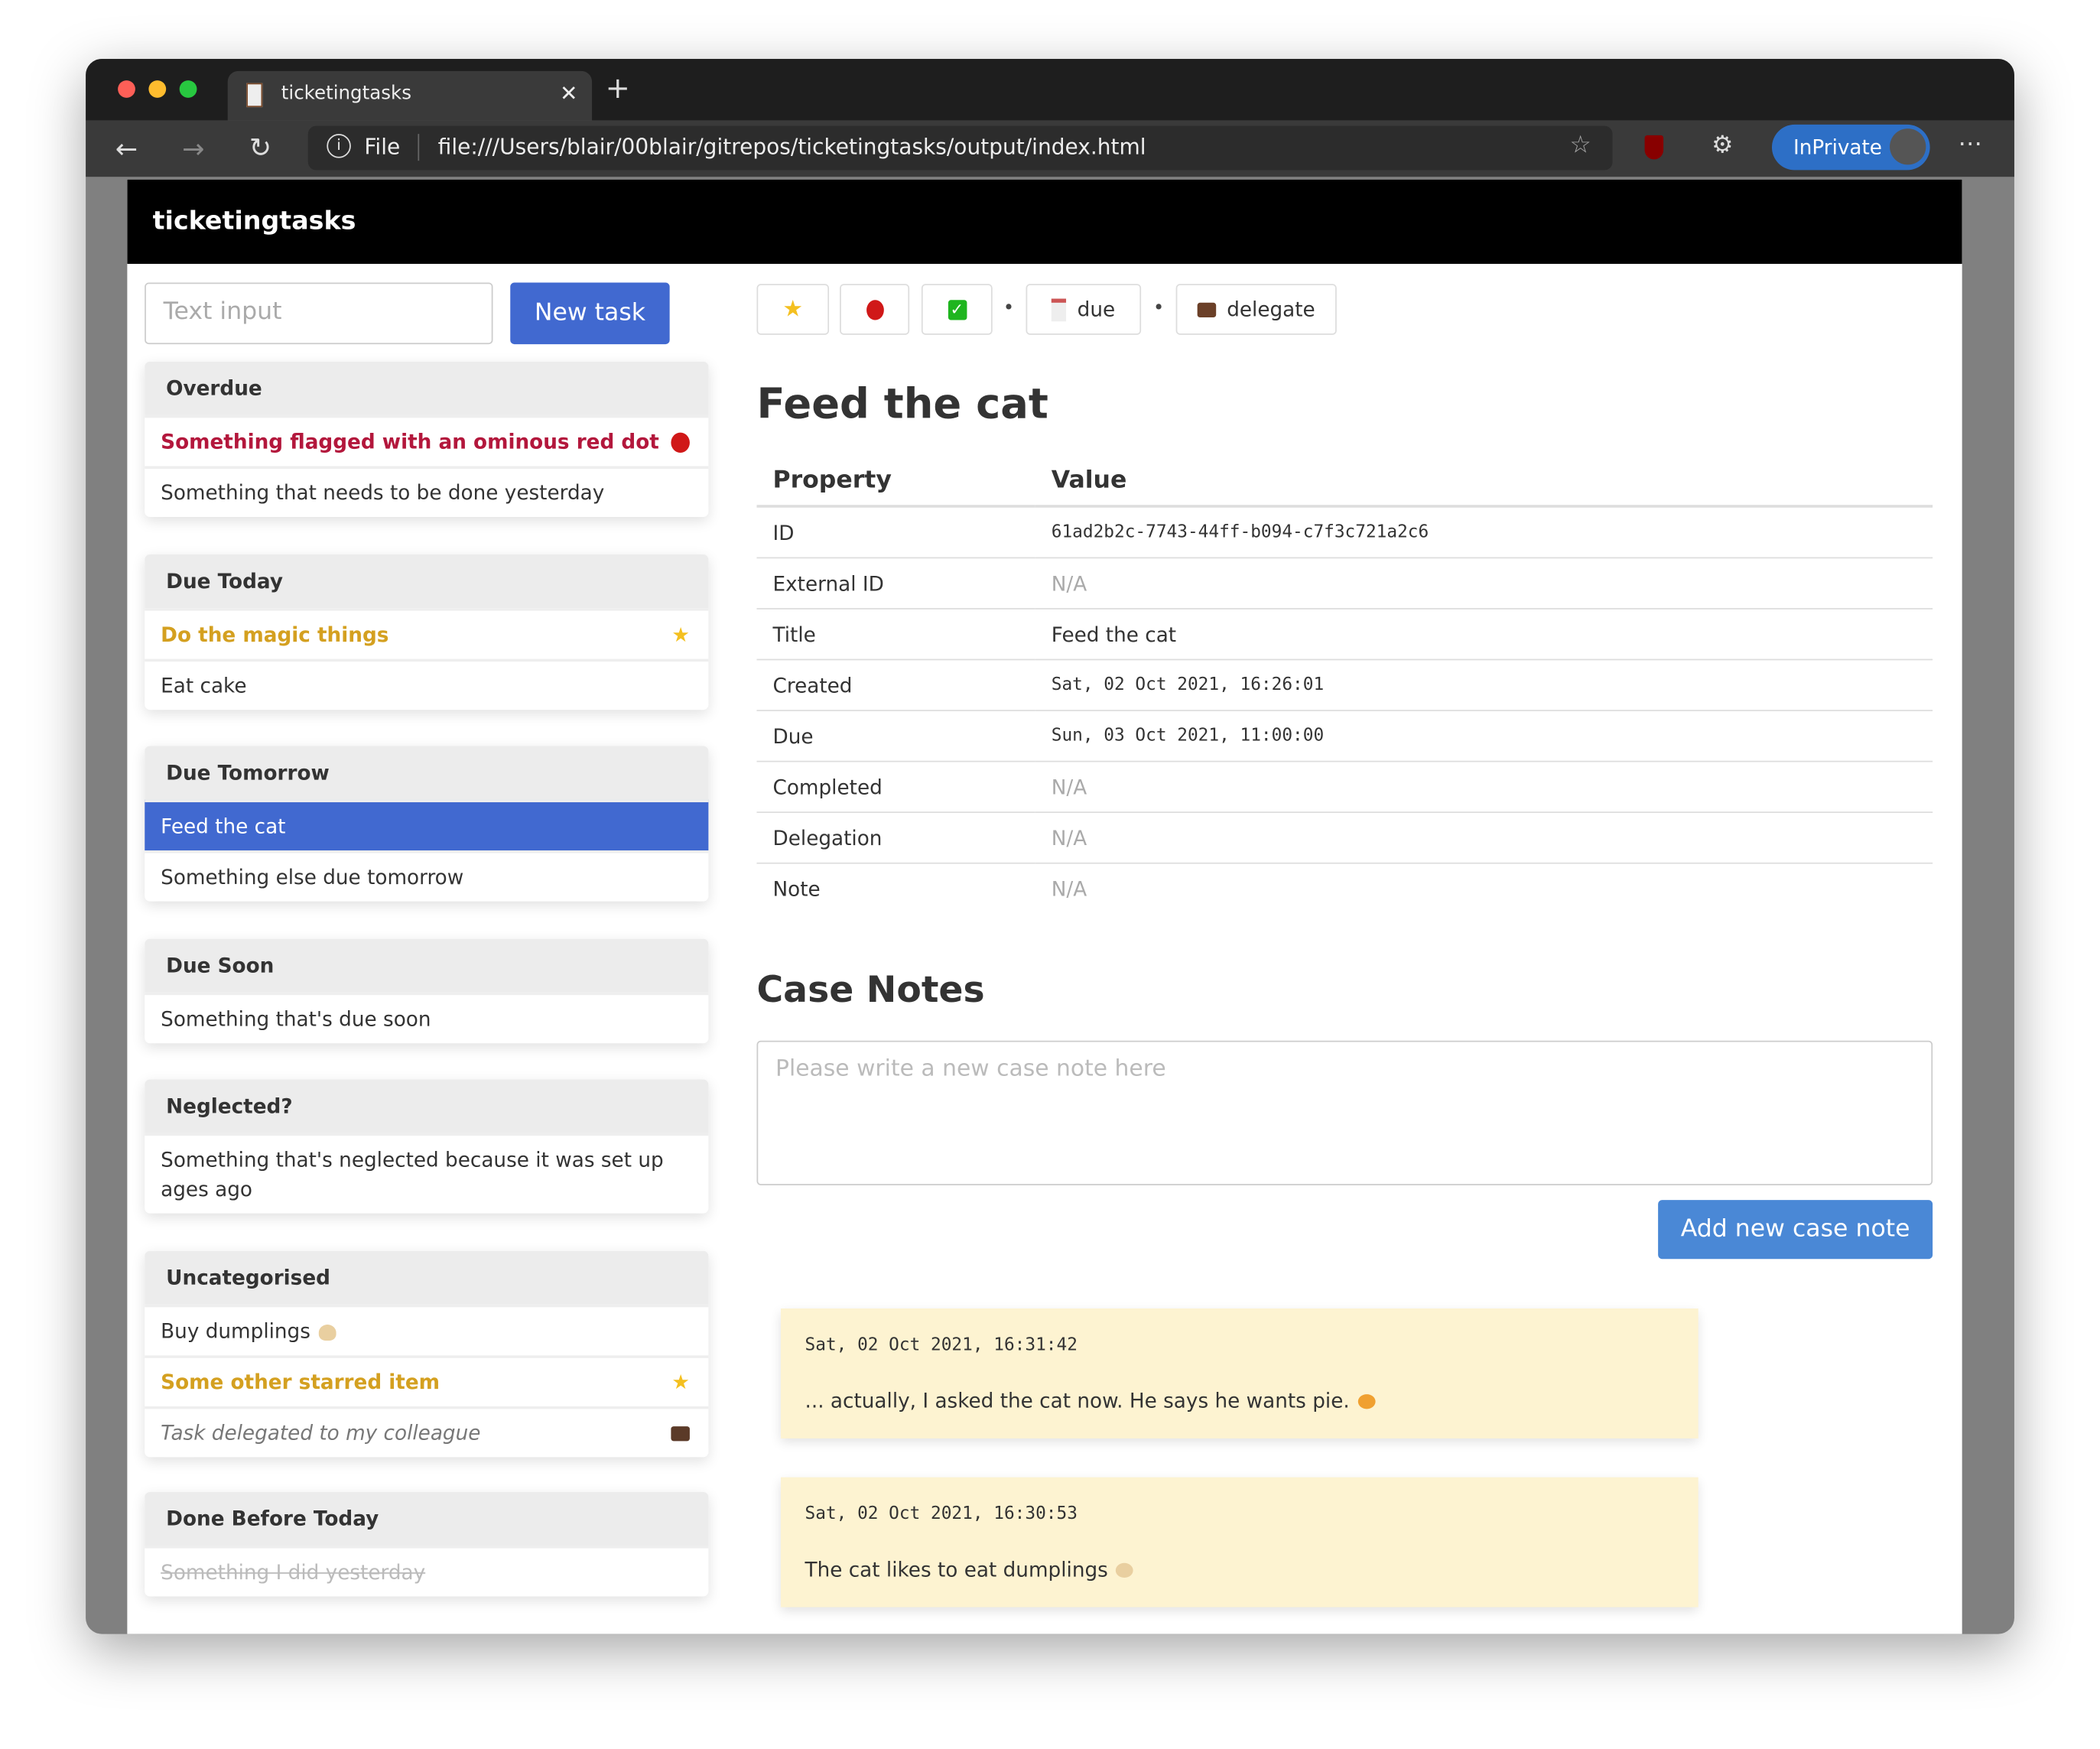 This screenshot has width=2100, height=1749. I want to click on due-button: due, so click(1084, 310).